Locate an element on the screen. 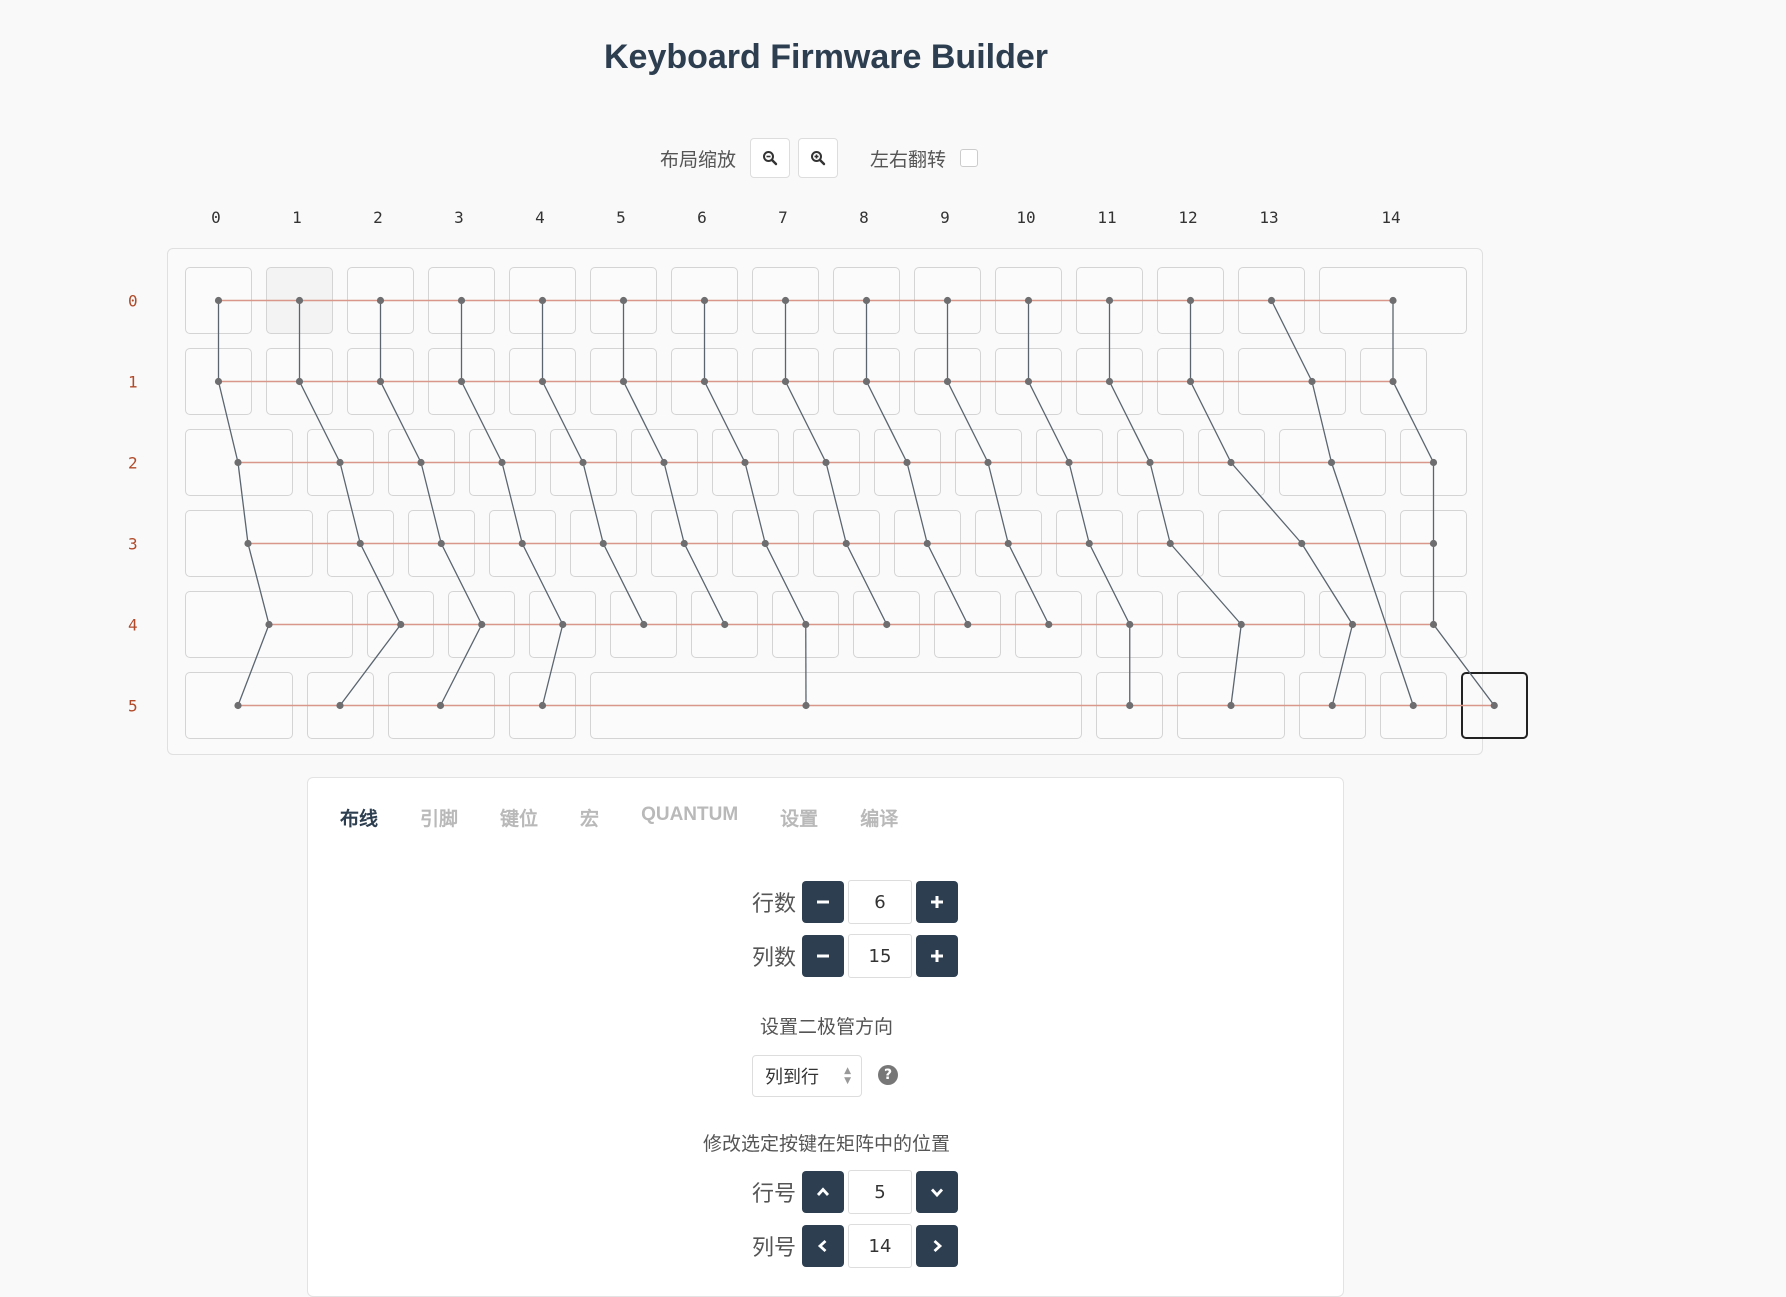  cols-decrement-button is located at coordinates (823, 956).